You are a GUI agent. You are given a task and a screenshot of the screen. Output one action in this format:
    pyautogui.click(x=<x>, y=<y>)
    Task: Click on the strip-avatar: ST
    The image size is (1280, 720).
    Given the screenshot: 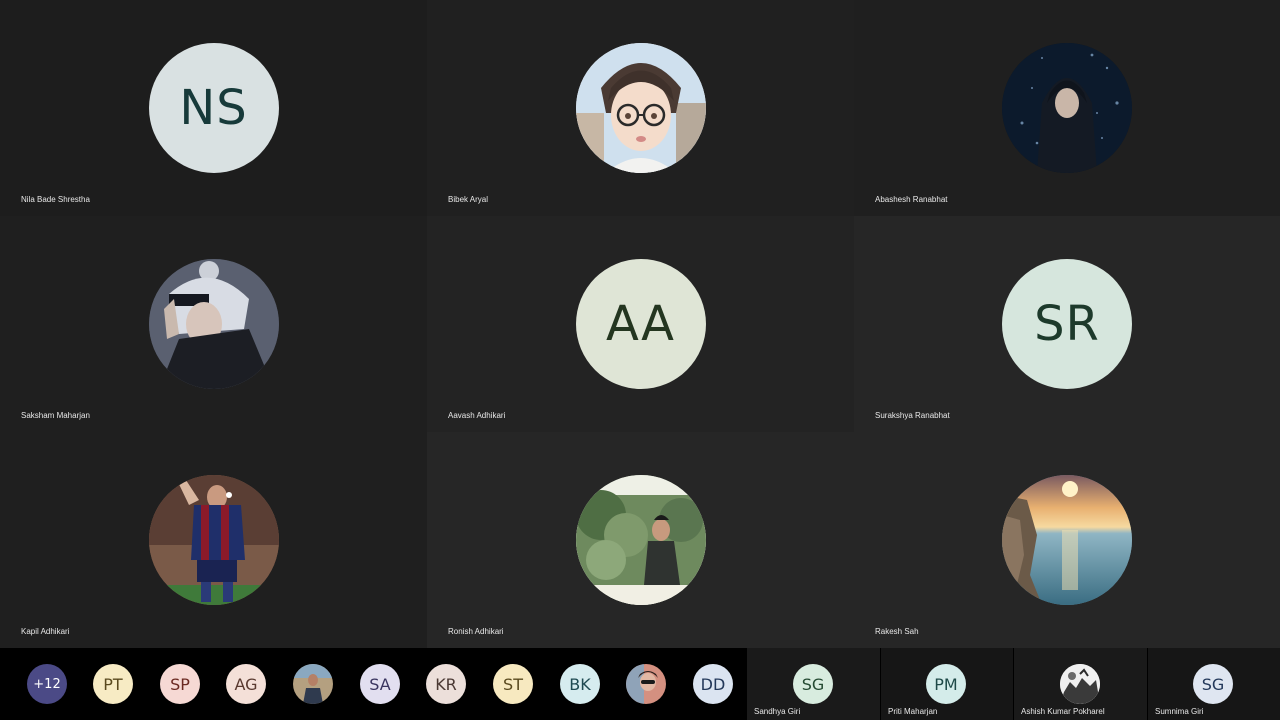 What is the action you would take?
    pyautogui.click(x=513, y=684)
    